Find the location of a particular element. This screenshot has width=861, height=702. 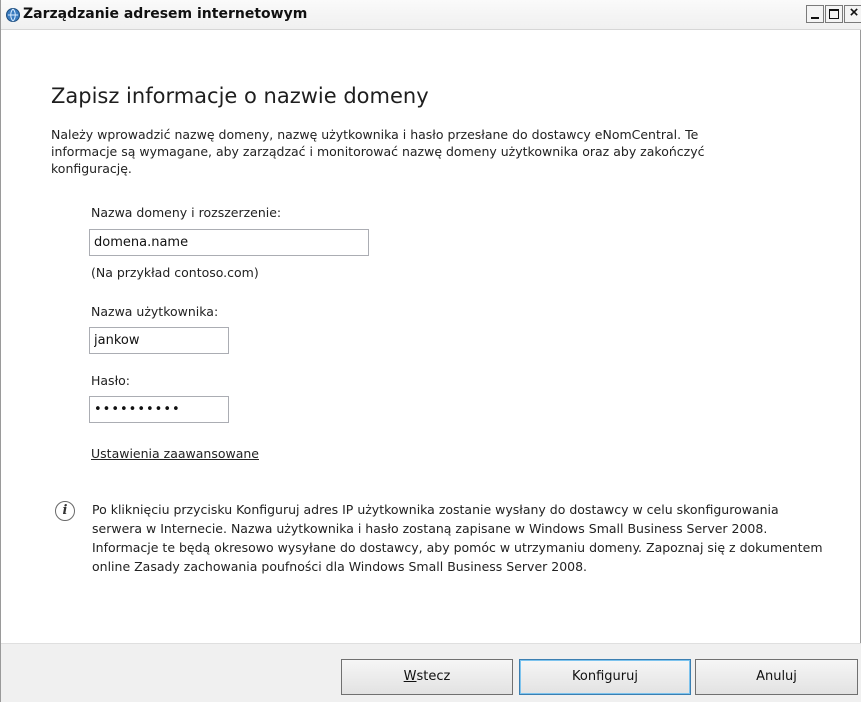

close-button: × is located at coordinates (852, 13).